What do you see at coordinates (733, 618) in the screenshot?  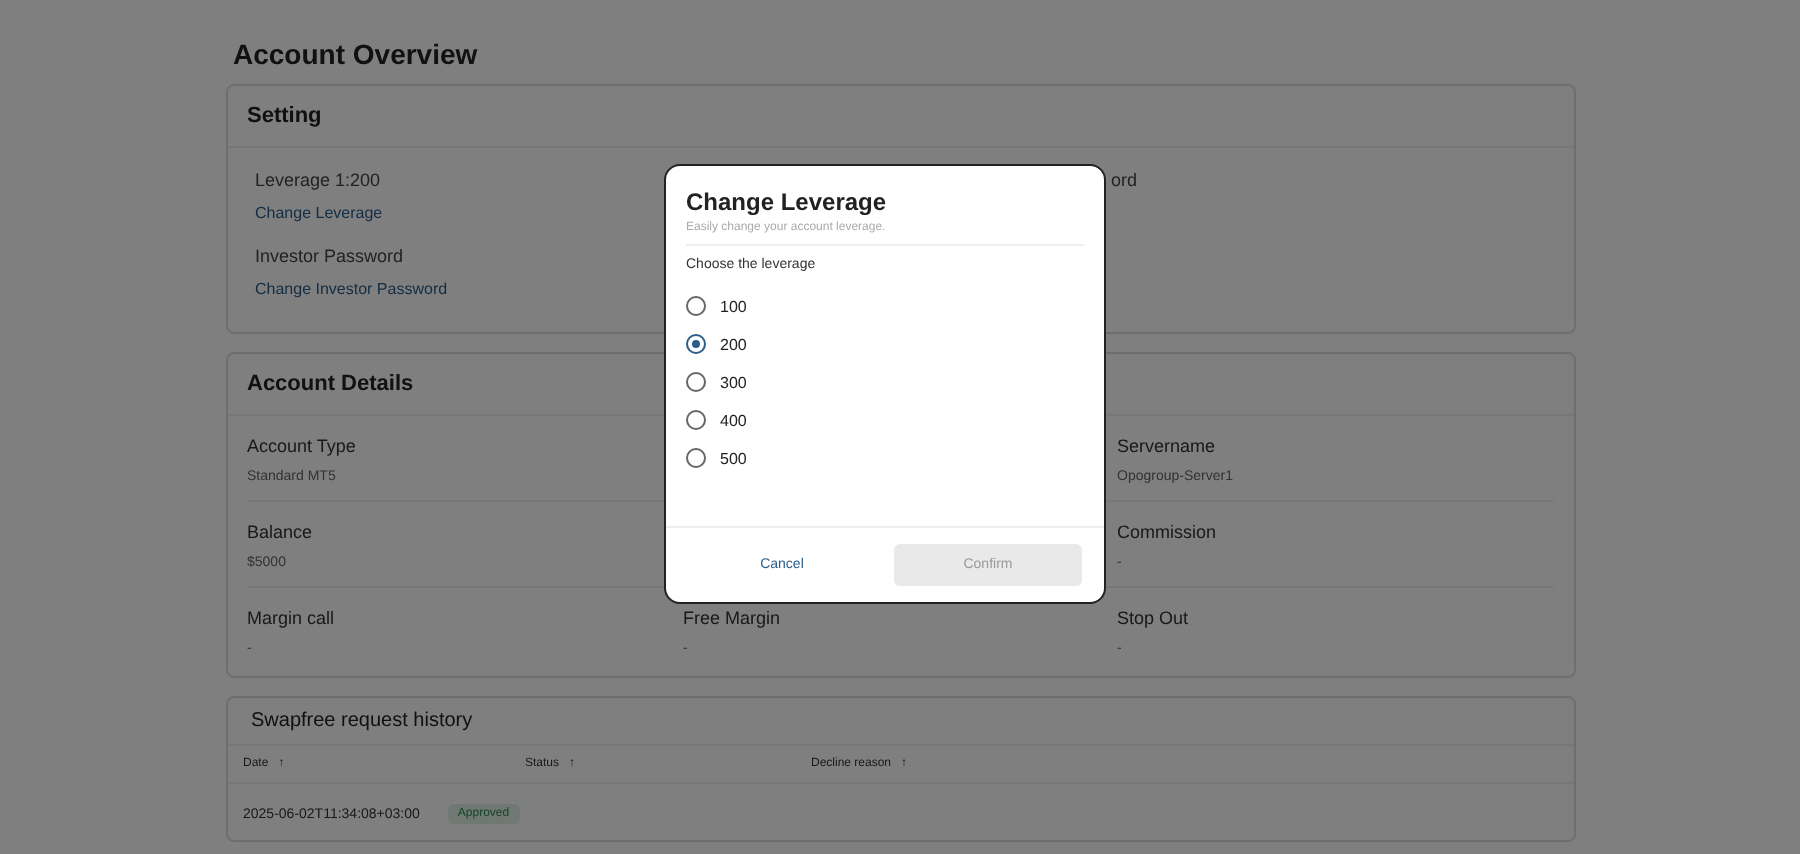 I see `detail-label: Free Margin` at bounding box center [733, 618].